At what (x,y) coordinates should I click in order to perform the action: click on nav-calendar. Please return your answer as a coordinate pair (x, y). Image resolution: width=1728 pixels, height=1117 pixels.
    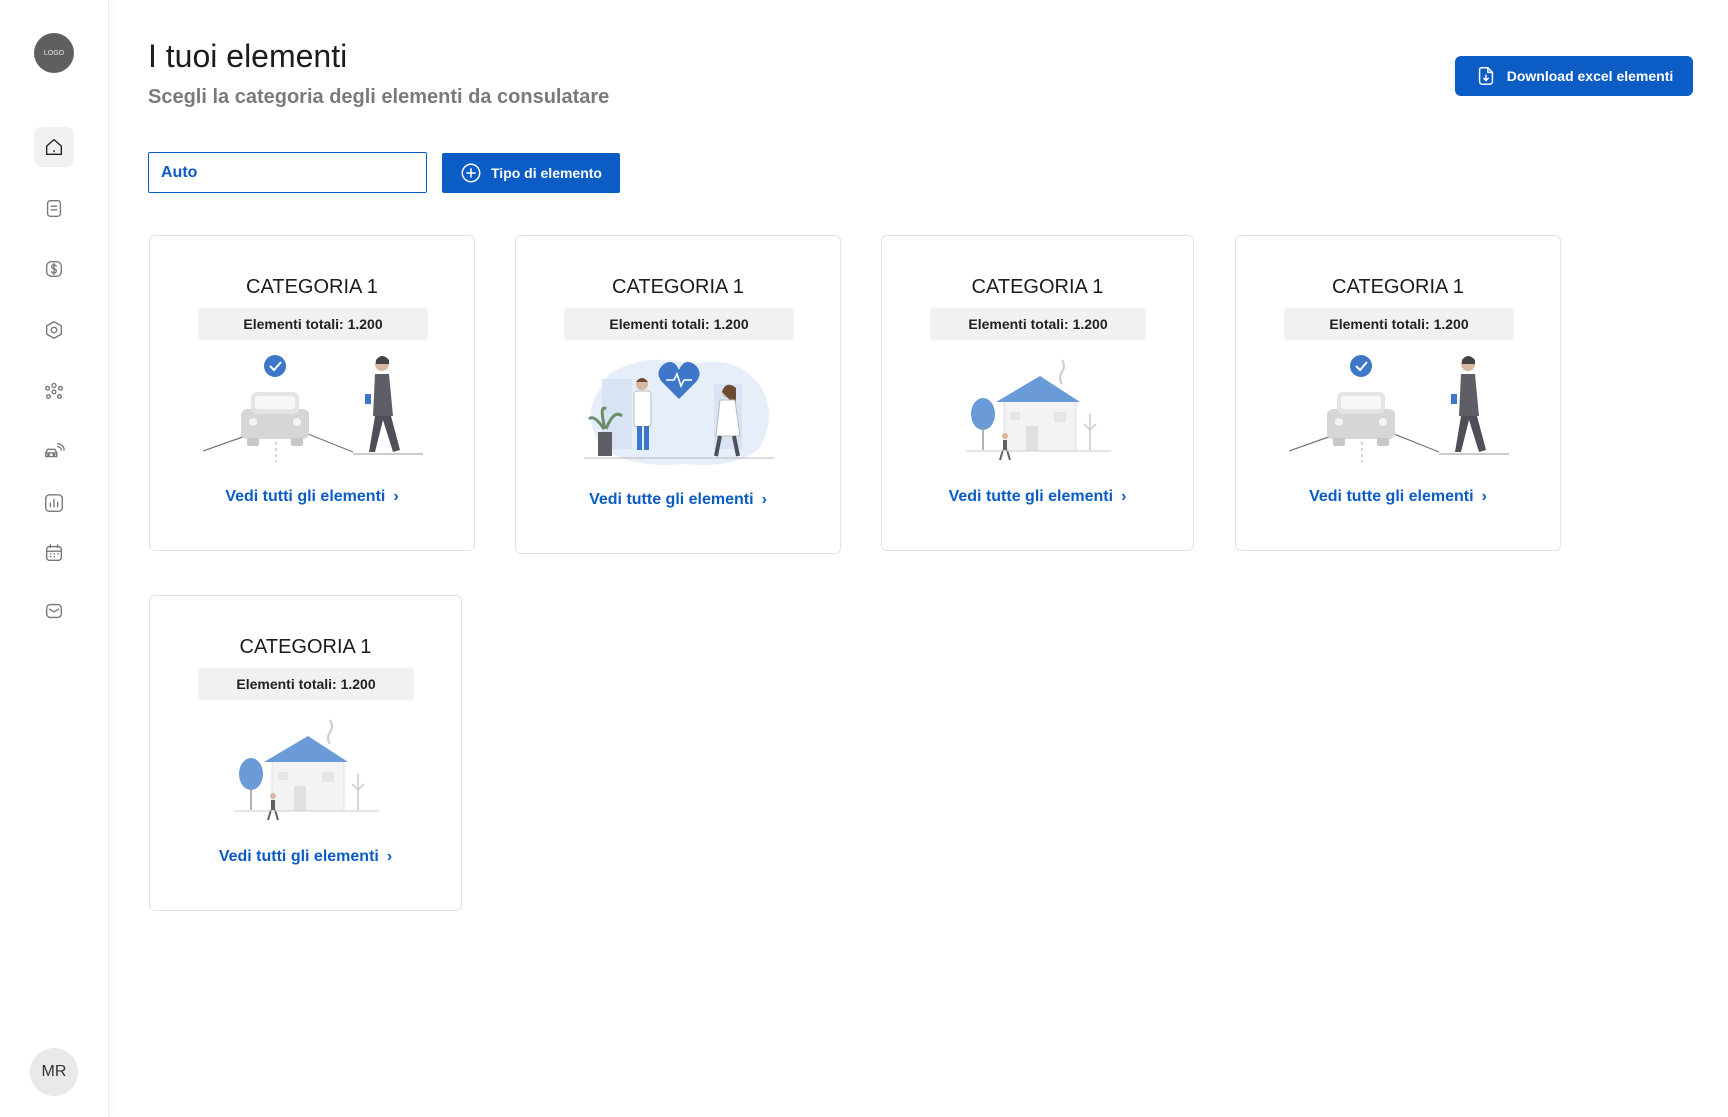
    Looking at the image, I should click on (54, 553).